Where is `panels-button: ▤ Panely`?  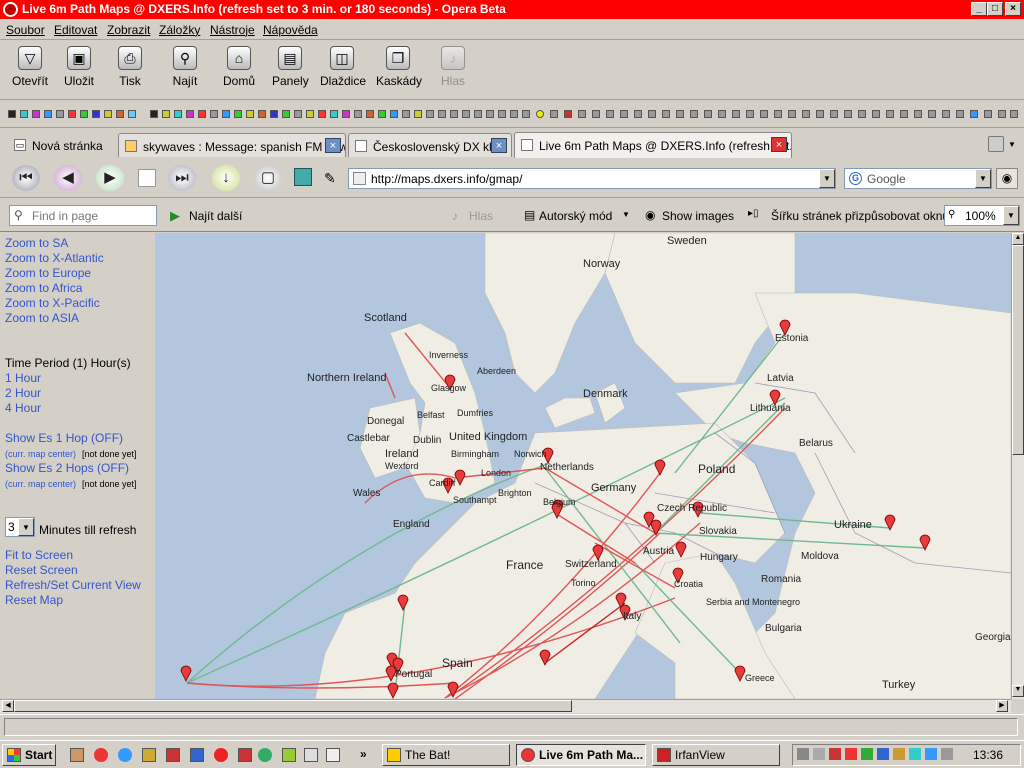 panels-button: ▤ Panely is located at coordinates (290, 67).